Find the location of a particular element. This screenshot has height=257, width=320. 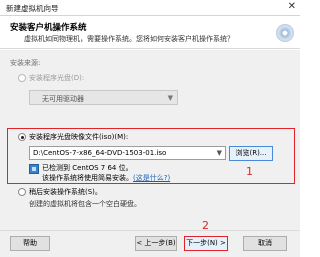

later-description: 创建的虚拟机将包含一个空白硬盘。 is located at coordinates (85, 204).